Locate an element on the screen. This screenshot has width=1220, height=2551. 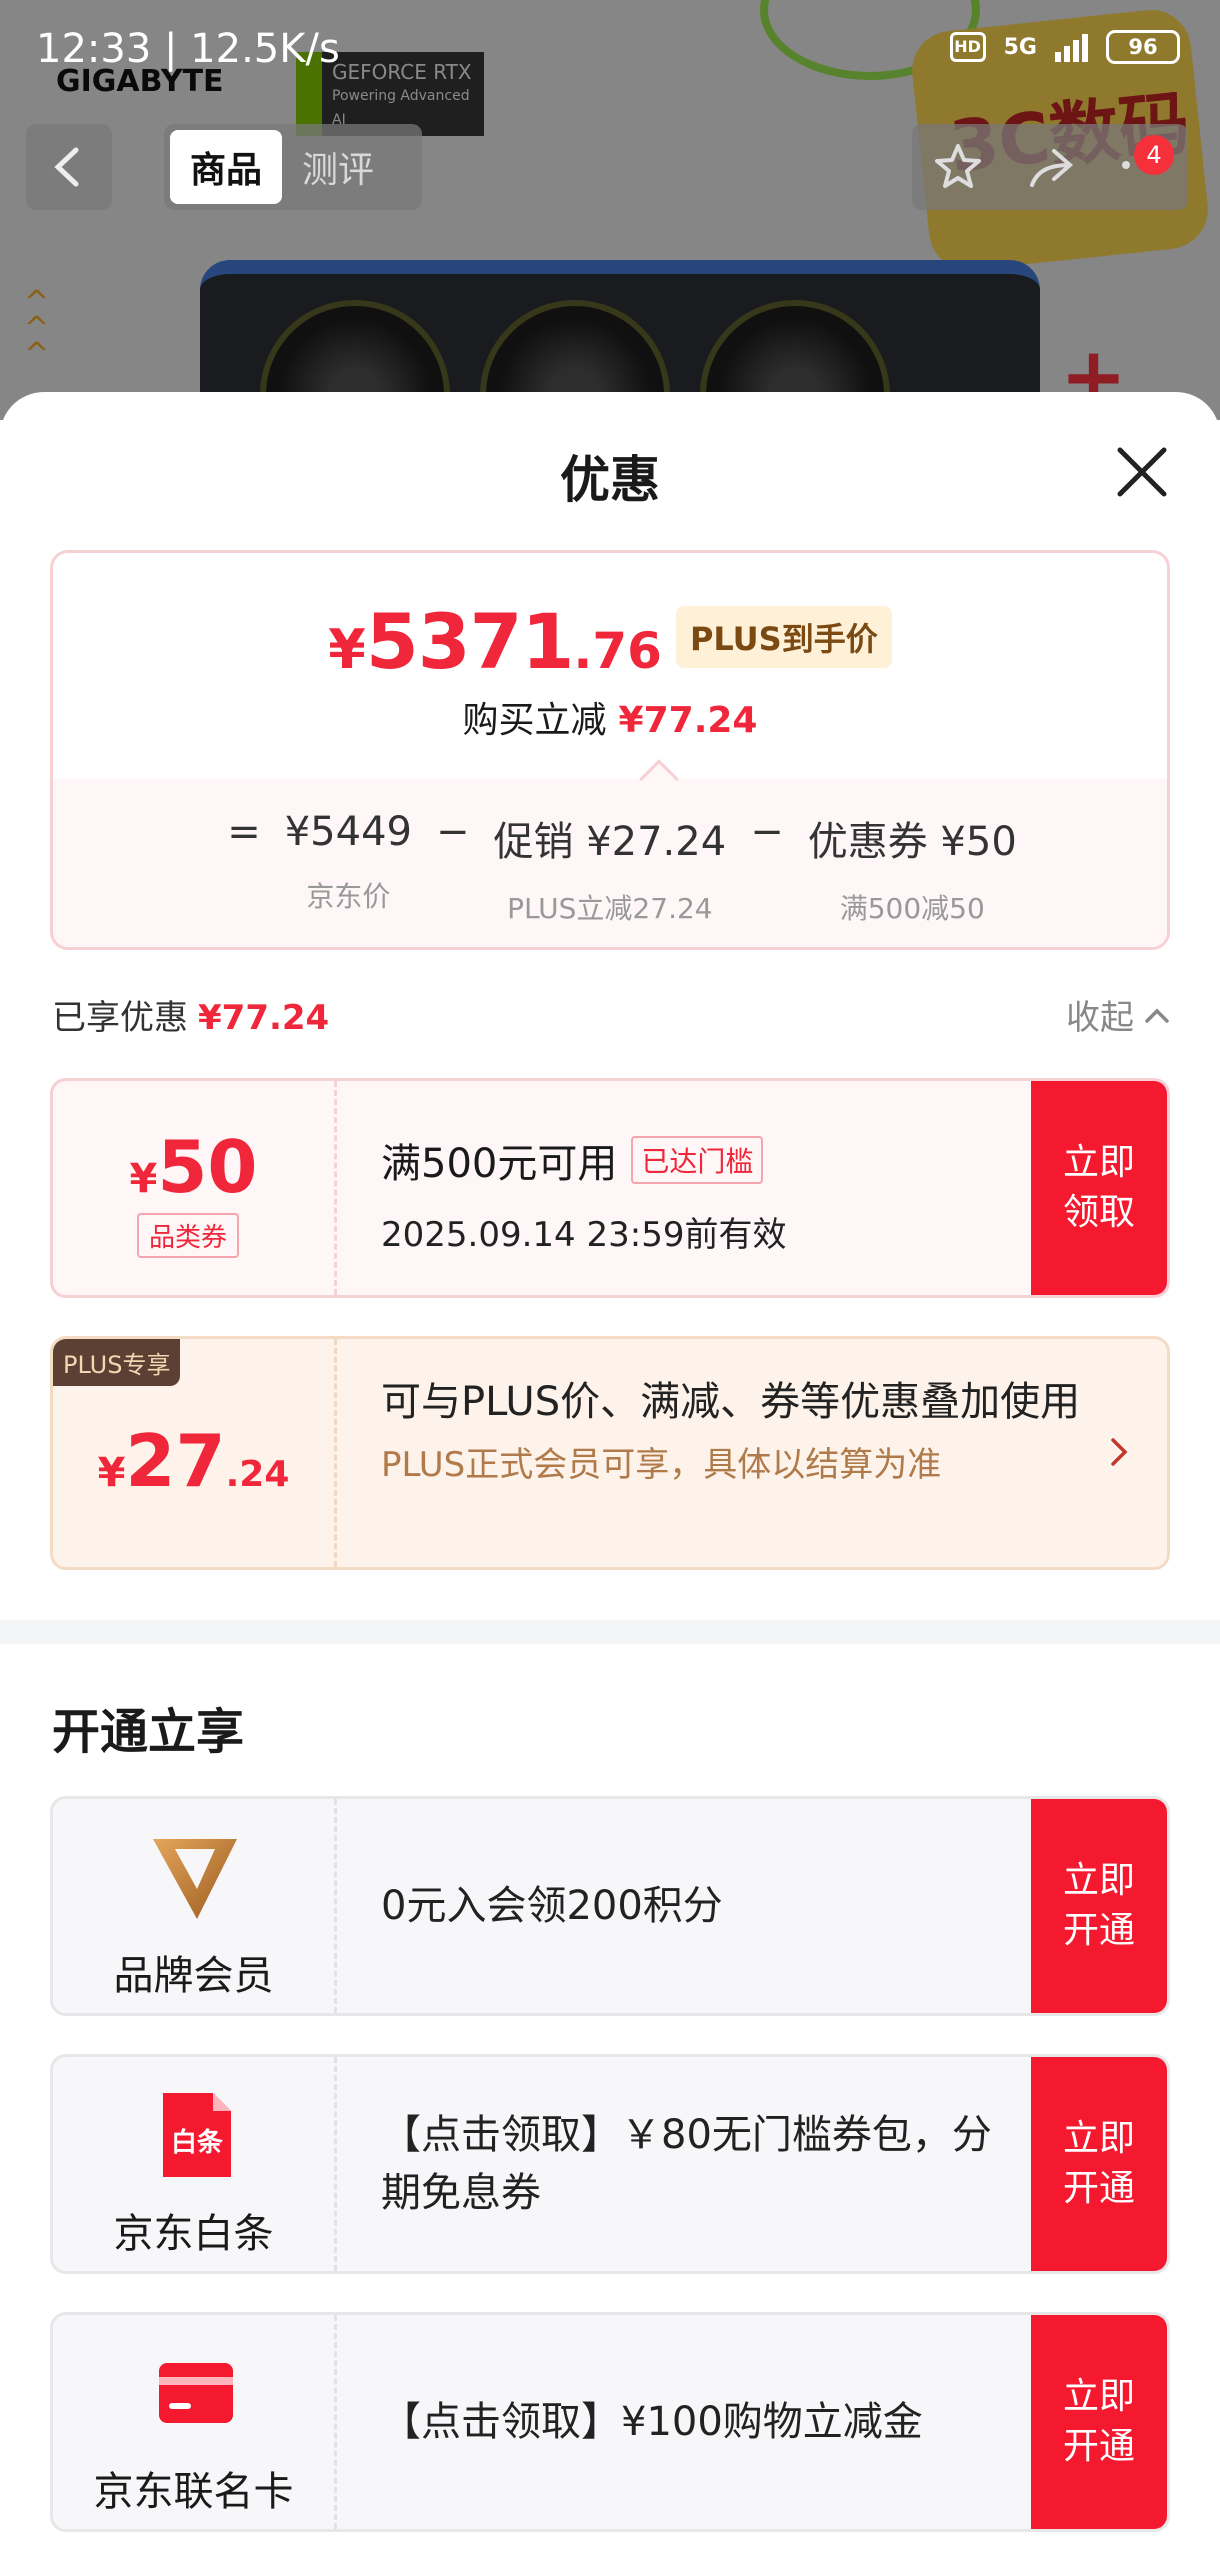
section-divider is located at coordinates (610, 1632).